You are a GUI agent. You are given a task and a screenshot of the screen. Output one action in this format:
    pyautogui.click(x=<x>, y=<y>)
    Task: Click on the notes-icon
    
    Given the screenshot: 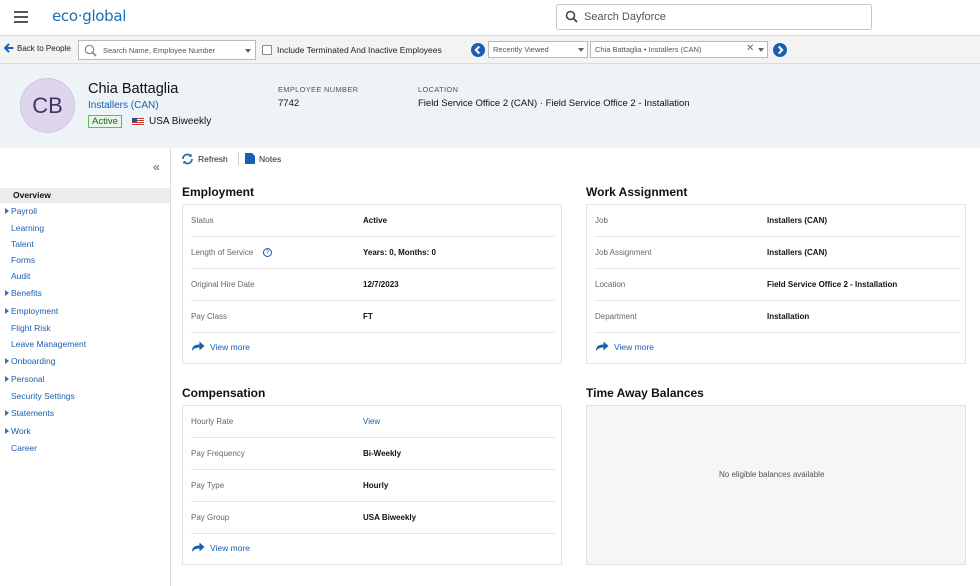 What is the action you would take?
    pyautogui.click(x=250, y=158)
    